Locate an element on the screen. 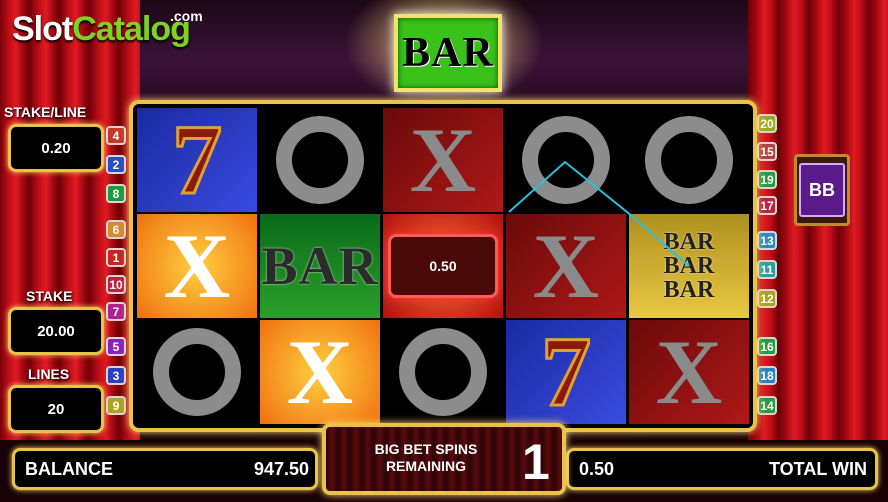 Image resolution: width=888 pixels, height=502 pixels. big-bet-spins-panel: BIG BET SPINS REMAINING 1 is located at coordinates (444, 459).